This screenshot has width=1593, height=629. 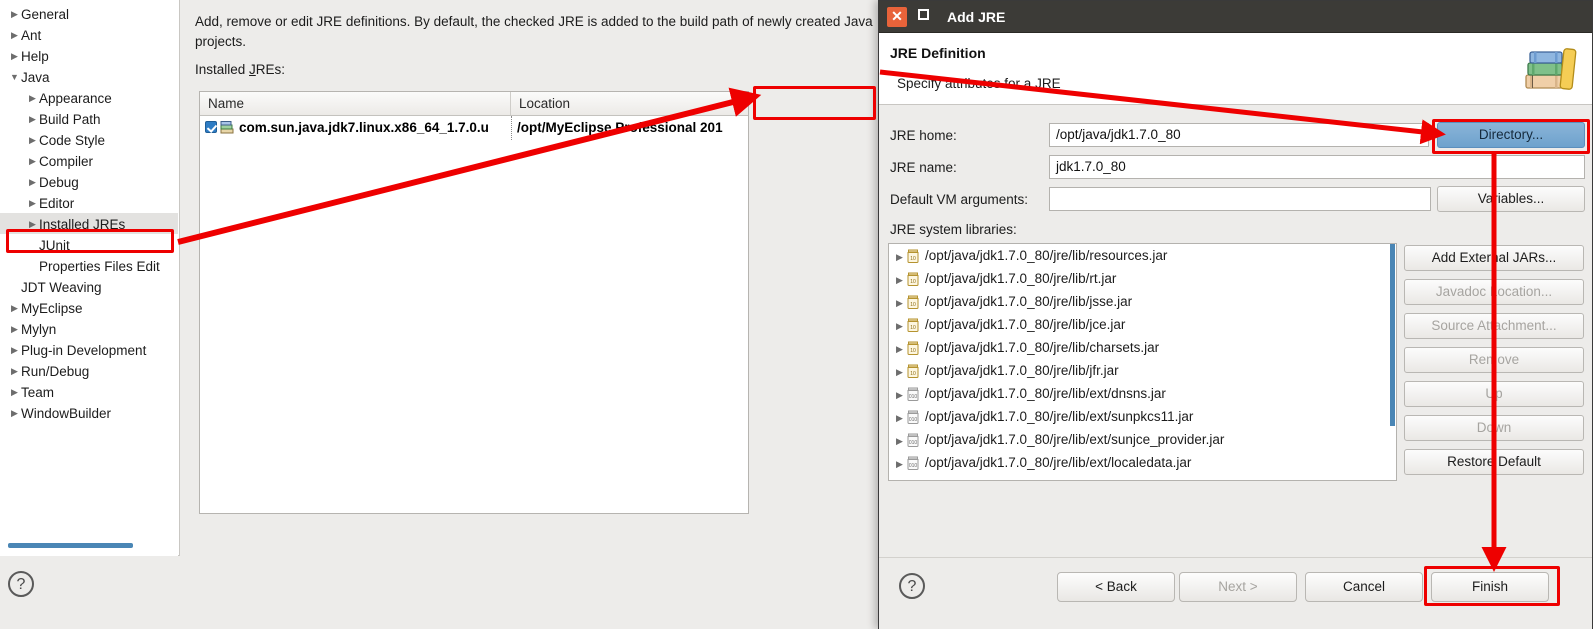 What do you see at coordinates (1494, 360) in the screenshot?
I see `remove-library-button: Remove` at bounding box center [1494, 360].